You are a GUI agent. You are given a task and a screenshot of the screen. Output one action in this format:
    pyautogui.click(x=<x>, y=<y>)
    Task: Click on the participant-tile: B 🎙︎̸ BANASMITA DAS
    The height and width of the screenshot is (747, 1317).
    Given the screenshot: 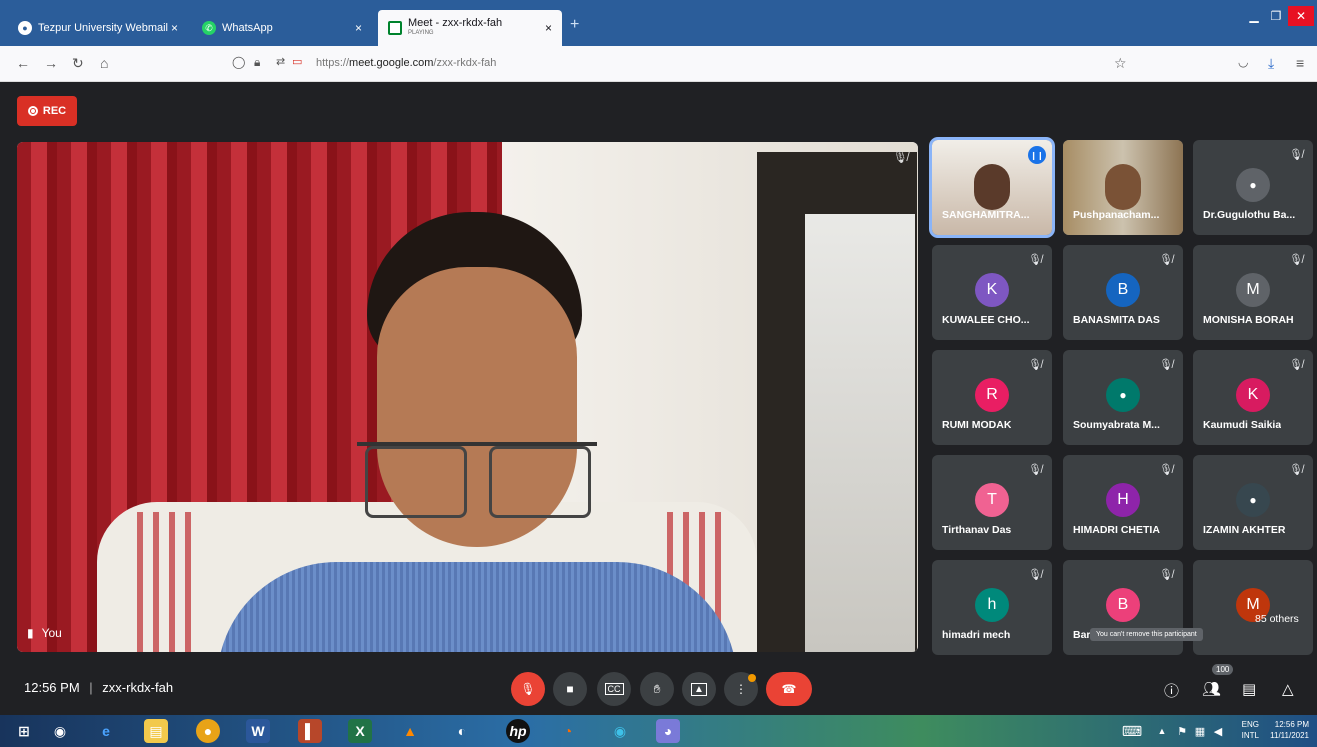 What is the action you would take?
    pyautogui.click(x=1123, y=292)
    